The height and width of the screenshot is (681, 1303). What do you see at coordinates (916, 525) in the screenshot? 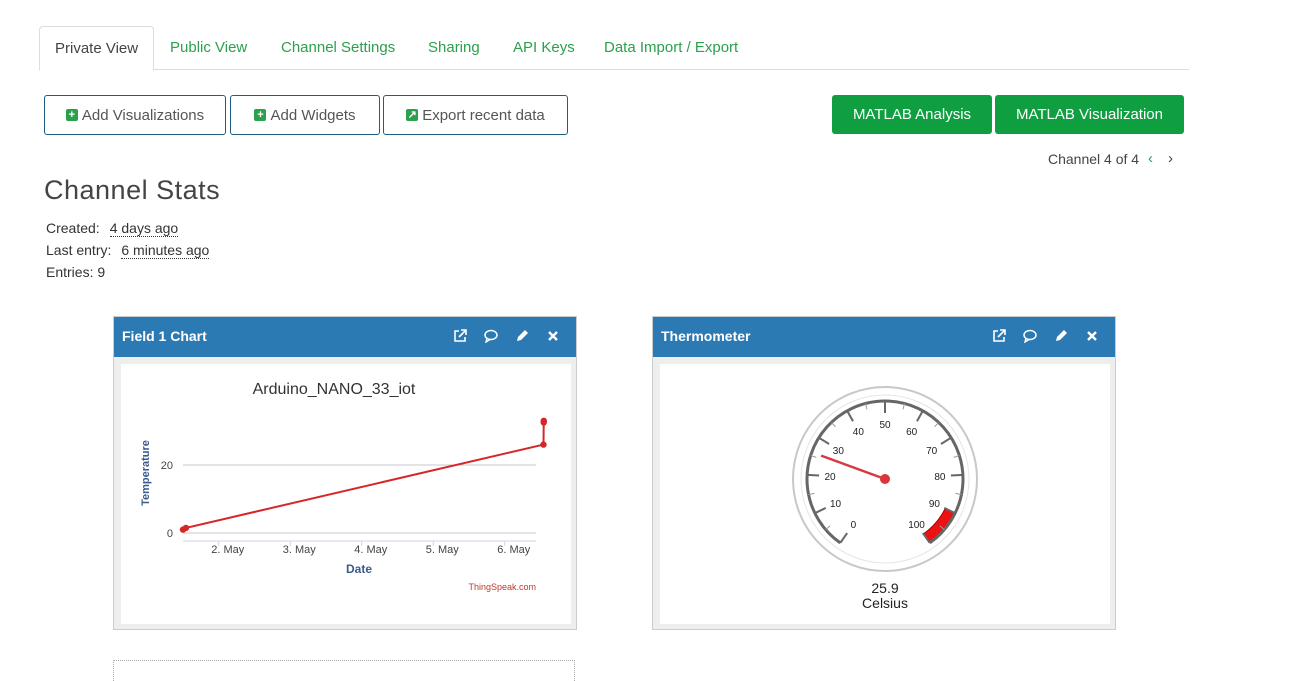
I see `gauge-tick-label: 100` at bounding box center [916, 525].